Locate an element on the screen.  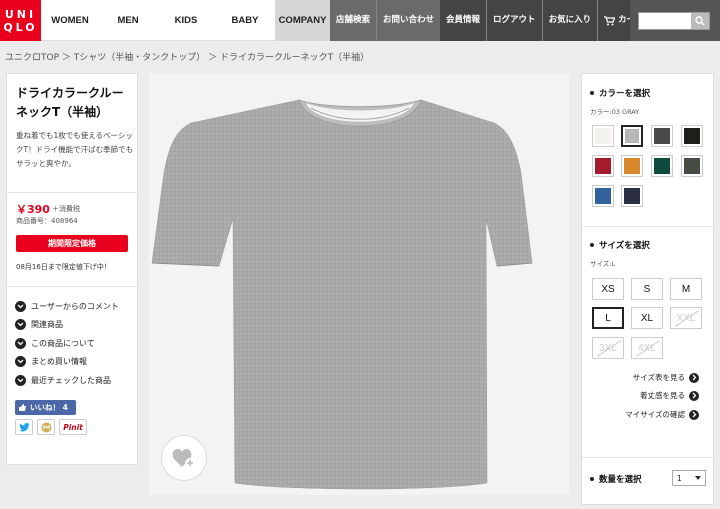
pinterest-pinit-button: Pinit is located at coordinates (73, 427).